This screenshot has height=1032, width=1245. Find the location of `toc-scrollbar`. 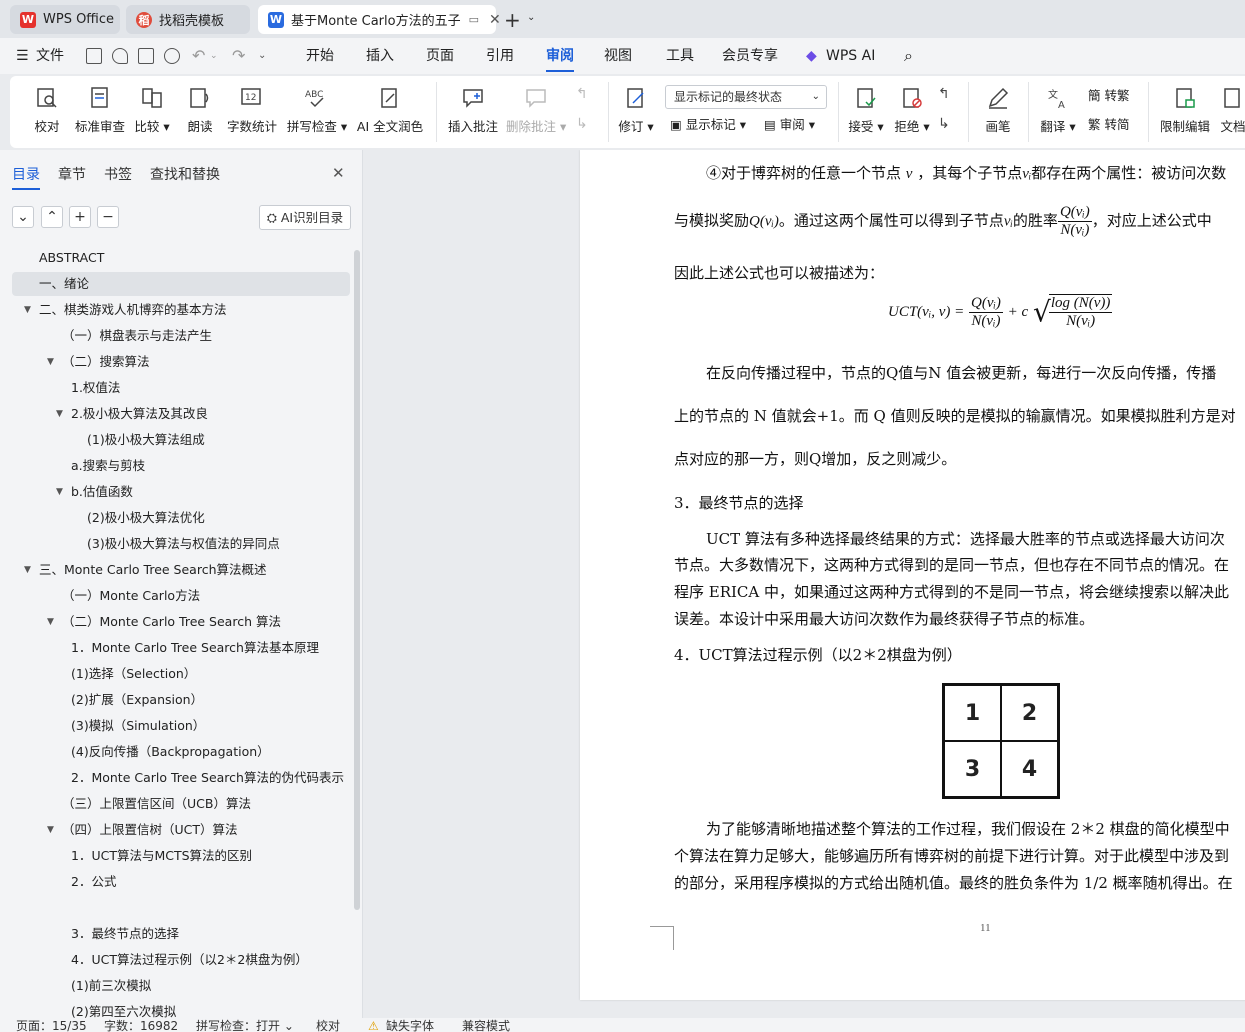

toc-scrollbar is located at coordinates (357, 630).